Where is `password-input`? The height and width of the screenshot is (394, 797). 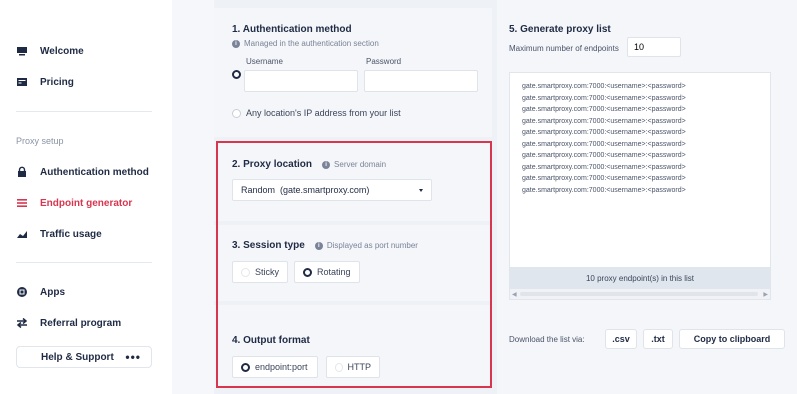 password-input is located at coordinates (421, 81).